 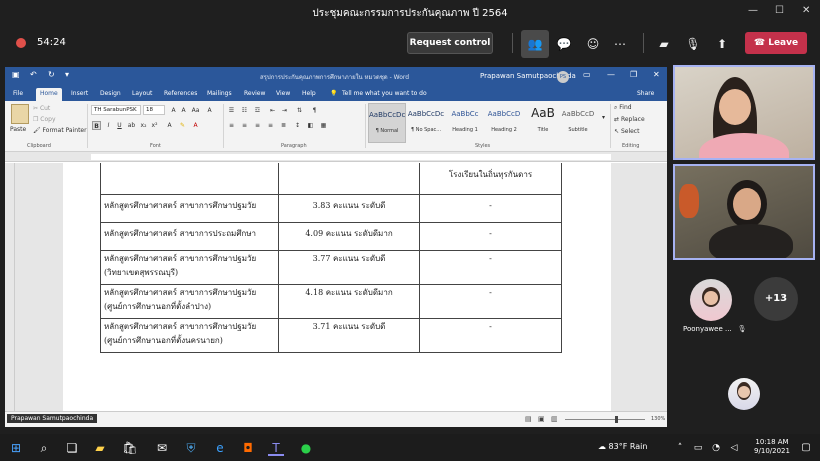 I want to click on align-right-icon: ≡, so click(x=257, y=125).